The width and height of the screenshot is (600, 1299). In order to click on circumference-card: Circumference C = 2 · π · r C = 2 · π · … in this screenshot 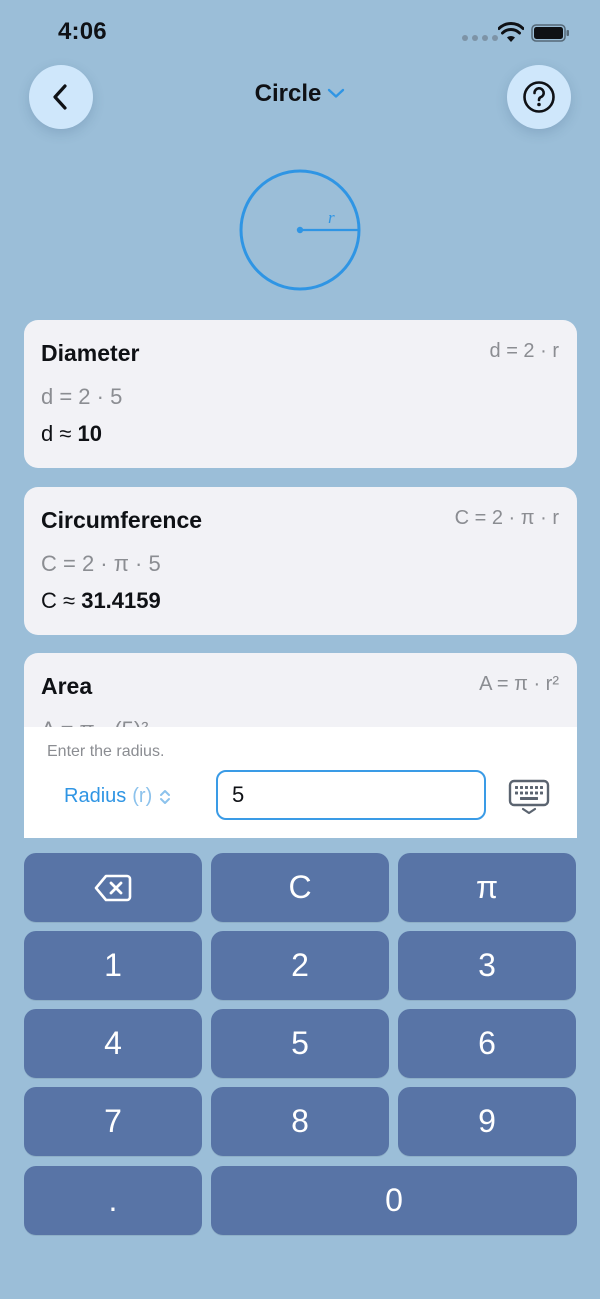, I will do `click(300, 561)`.